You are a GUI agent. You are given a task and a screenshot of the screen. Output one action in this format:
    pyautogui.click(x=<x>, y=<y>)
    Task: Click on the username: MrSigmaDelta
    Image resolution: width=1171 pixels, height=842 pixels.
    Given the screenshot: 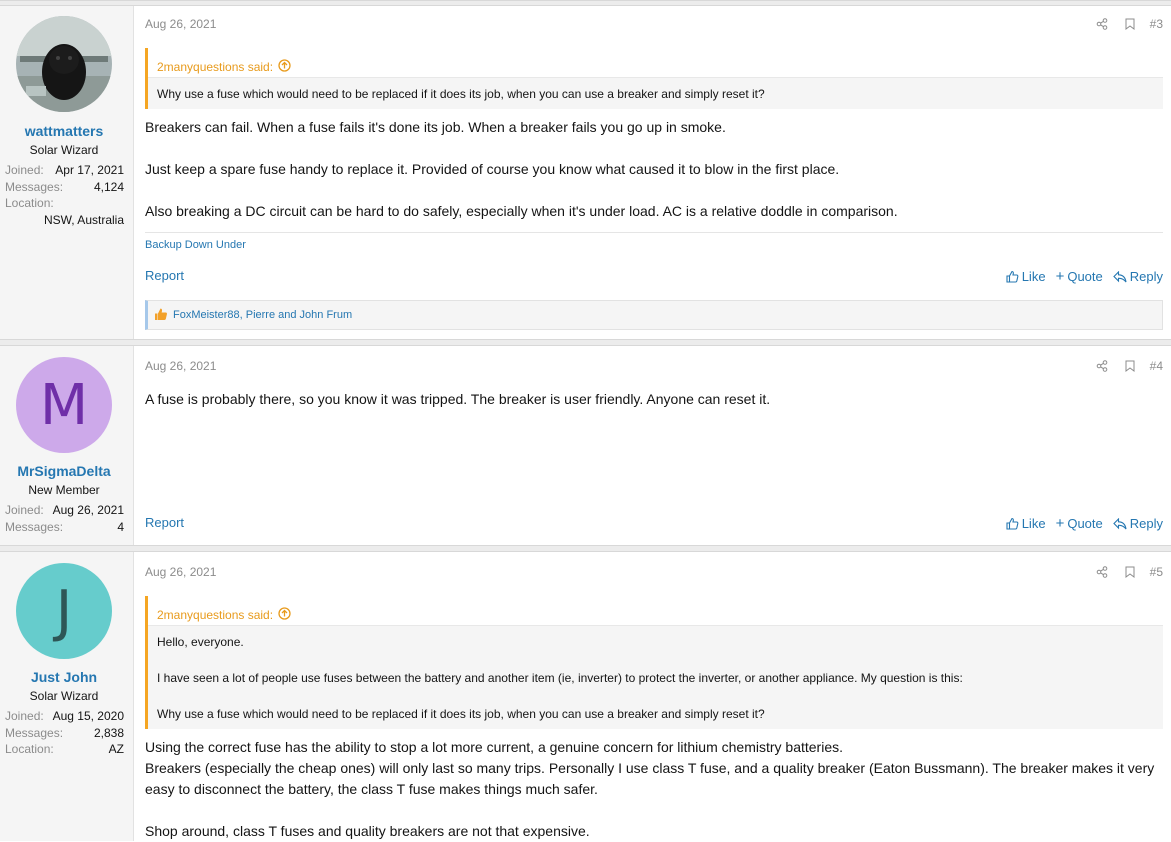 What is the action you would take?
    pyautogui.click(x=64, y=471)
    